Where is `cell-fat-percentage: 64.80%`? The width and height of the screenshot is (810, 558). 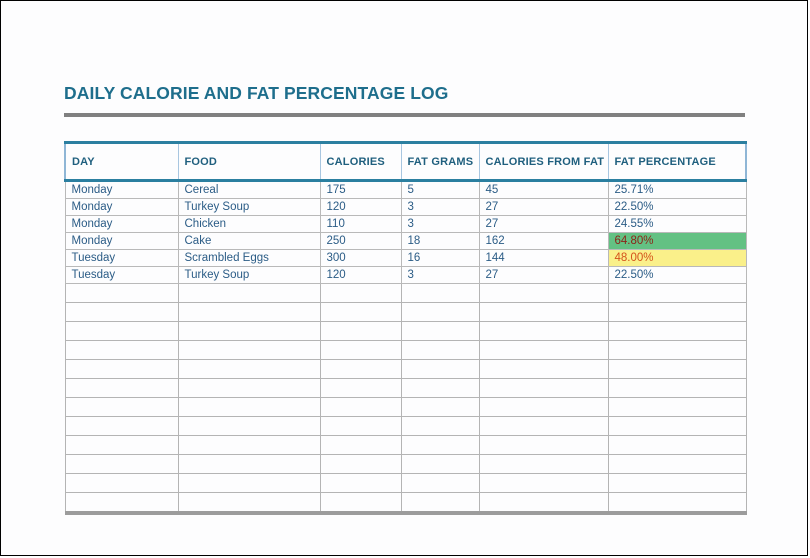 cell-fat-percentage: 64.80% is located at coordinates (677, 241).